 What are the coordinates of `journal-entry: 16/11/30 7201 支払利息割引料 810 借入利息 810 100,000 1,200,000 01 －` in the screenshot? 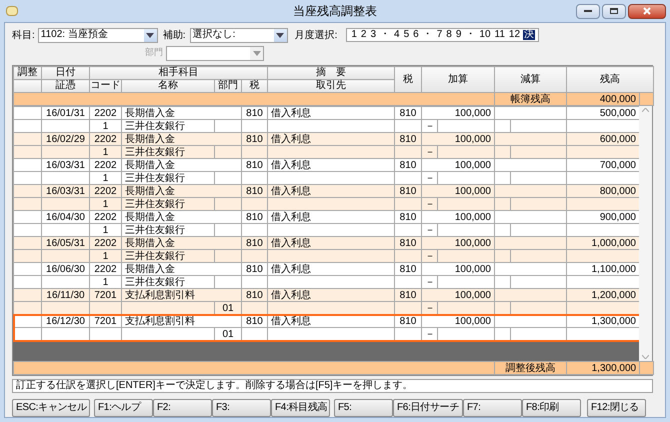 It's located at (327, 301).